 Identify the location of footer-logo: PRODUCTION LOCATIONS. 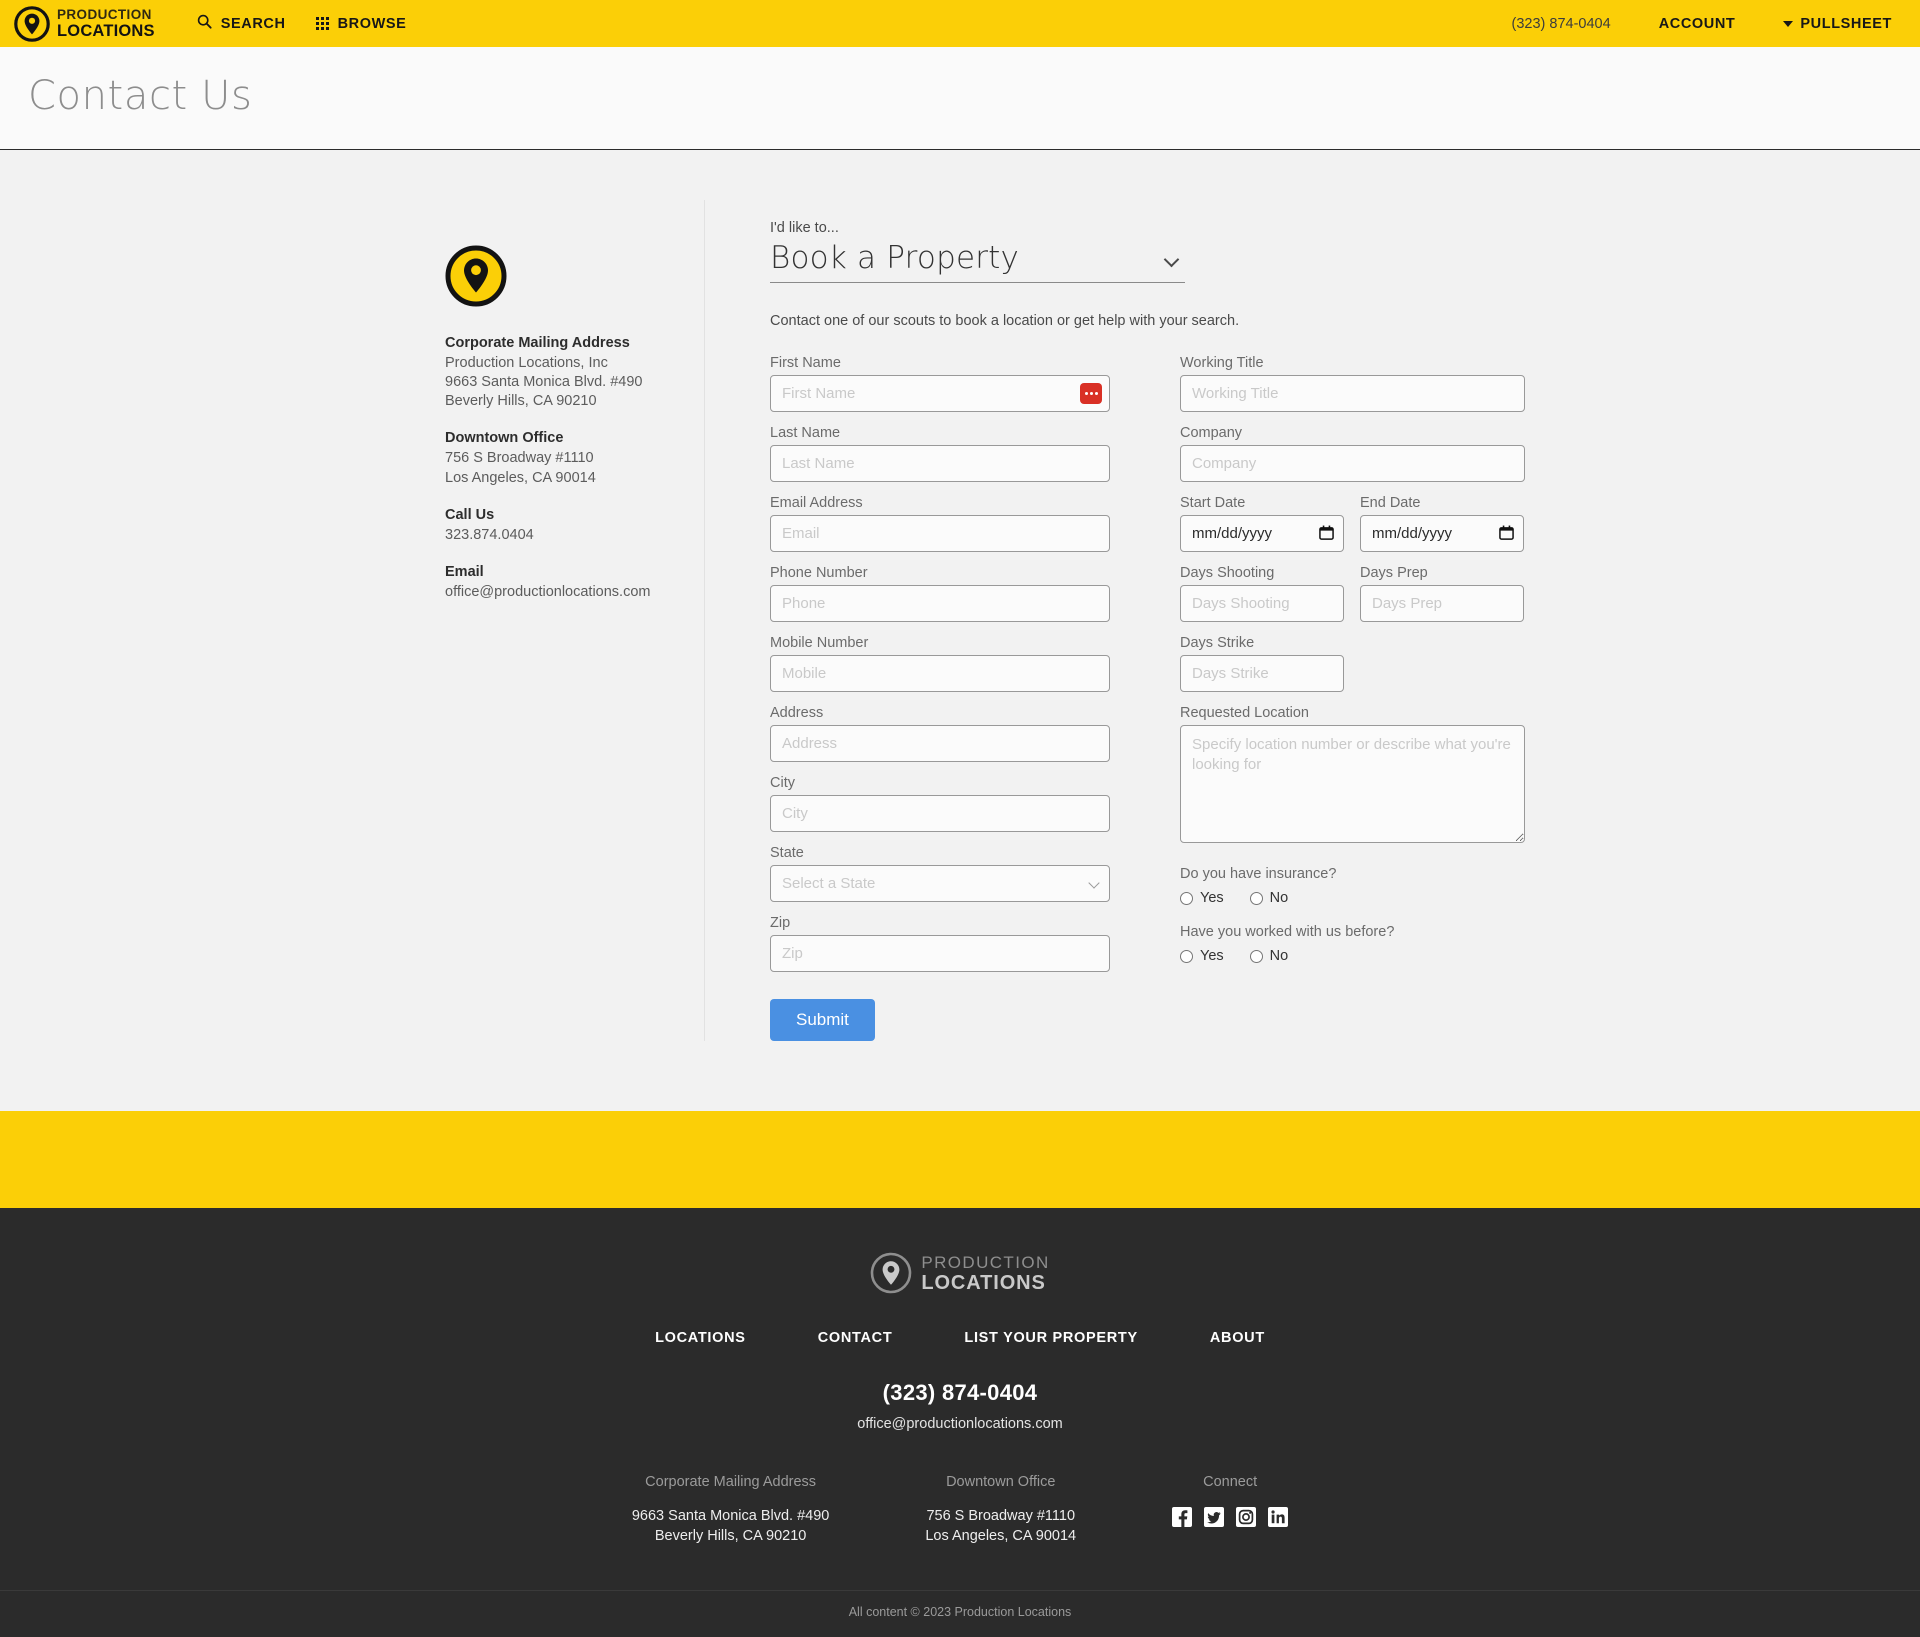
(960, 1273).